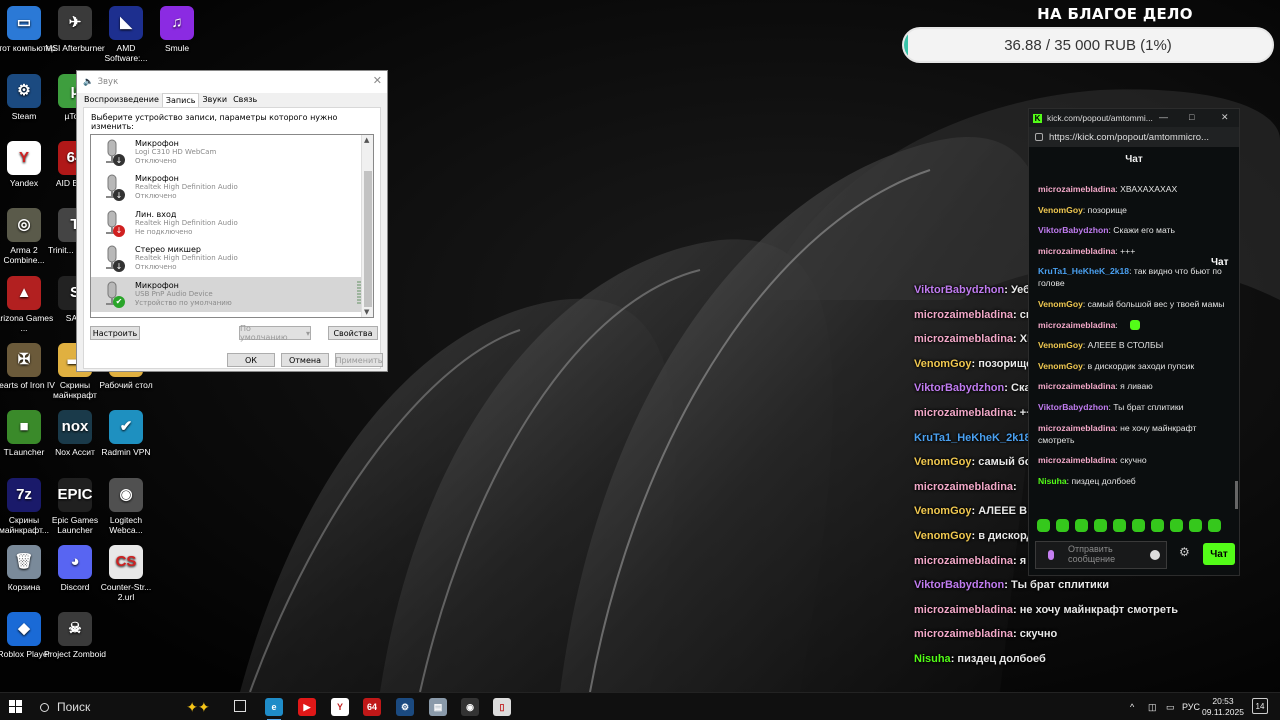  Describe the element at coordinates (232, 82) in the screenshot. I see `sound-dialog-titlebar: 🔈 Звук ✕` at that location.